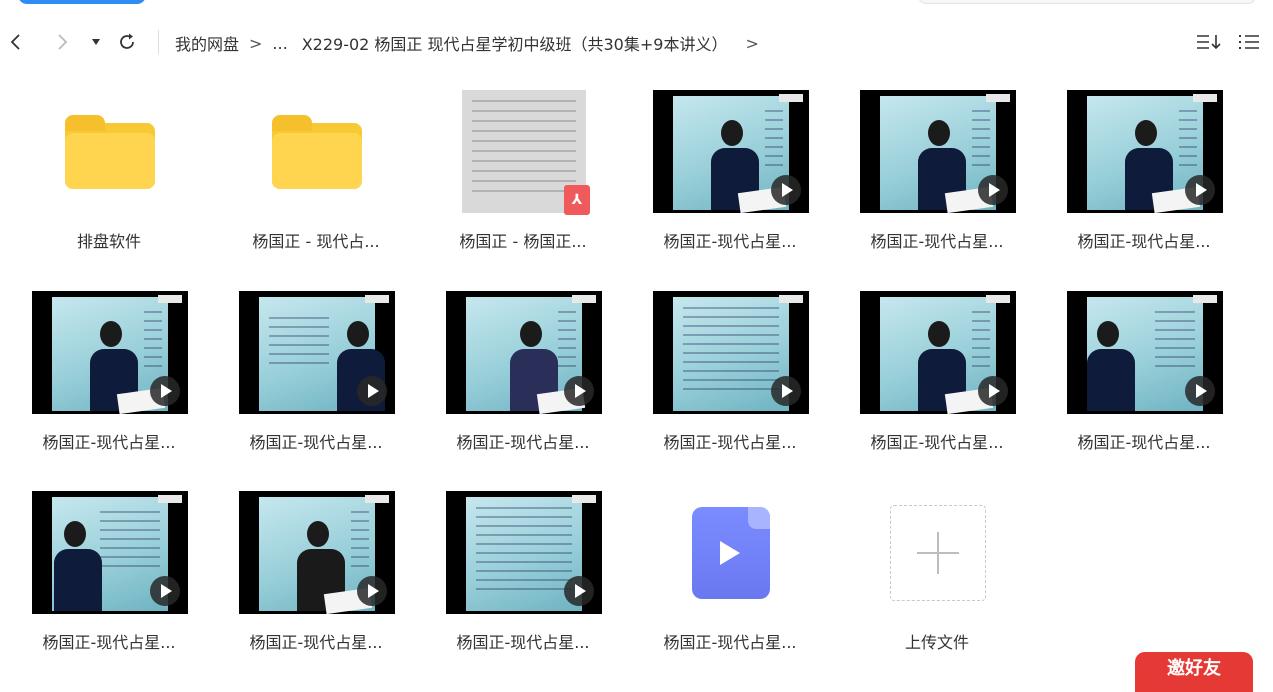 Image resolution: width=1273 pixels, height=692 pixels. Describe the element at coordinates (1087, 2) in the screenshot. I see `top-search-box` at that location.